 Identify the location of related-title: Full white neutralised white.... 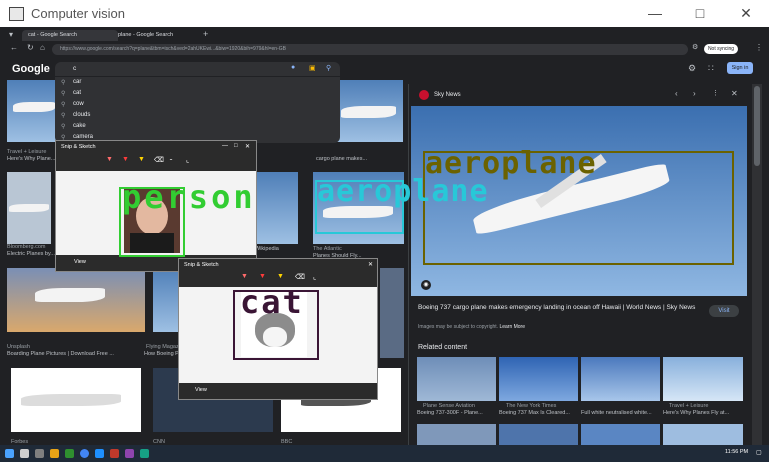
(620, 413).